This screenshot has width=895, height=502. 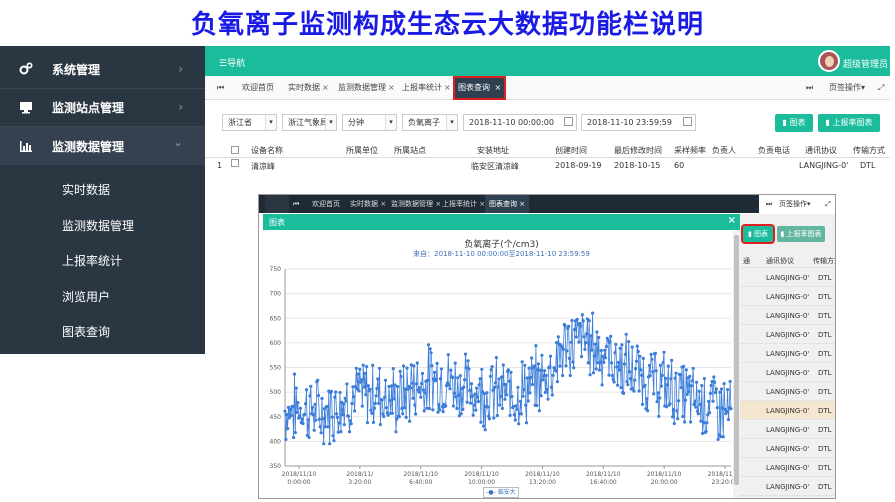 I want to click on sidebar-item-system: 系统管理 ›, so click(x=102, y=69).